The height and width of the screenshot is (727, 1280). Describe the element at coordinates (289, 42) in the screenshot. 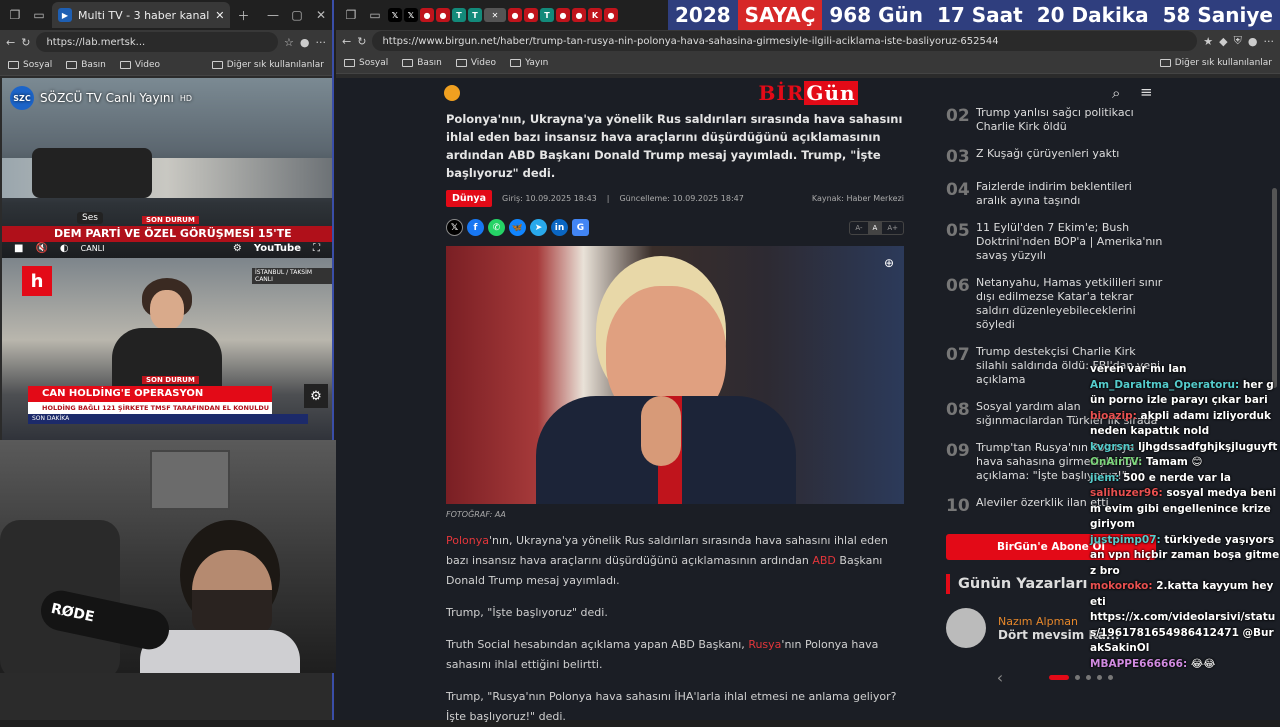

I see `favorite-star-icon: ☆` at that location.